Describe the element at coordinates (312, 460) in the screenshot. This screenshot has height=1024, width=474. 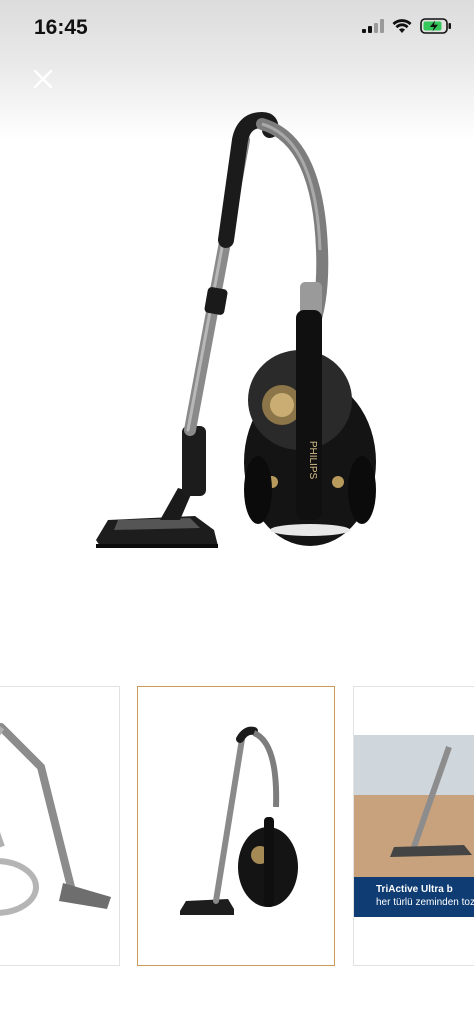
I see `brand-logo: PHILIPS` at that location.